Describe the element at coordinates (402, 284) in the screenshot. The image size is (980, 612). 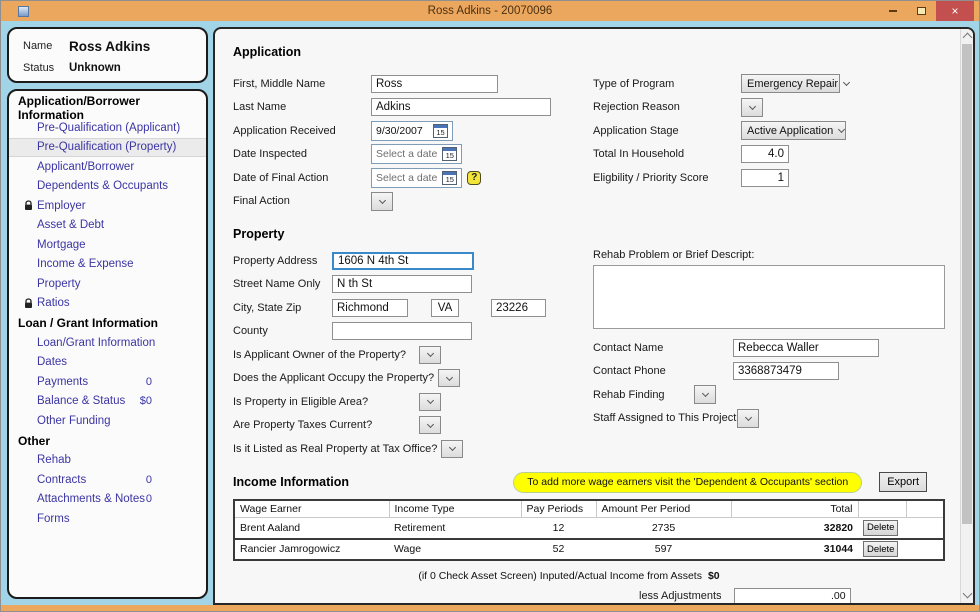
I see `street-name-input` at that location.